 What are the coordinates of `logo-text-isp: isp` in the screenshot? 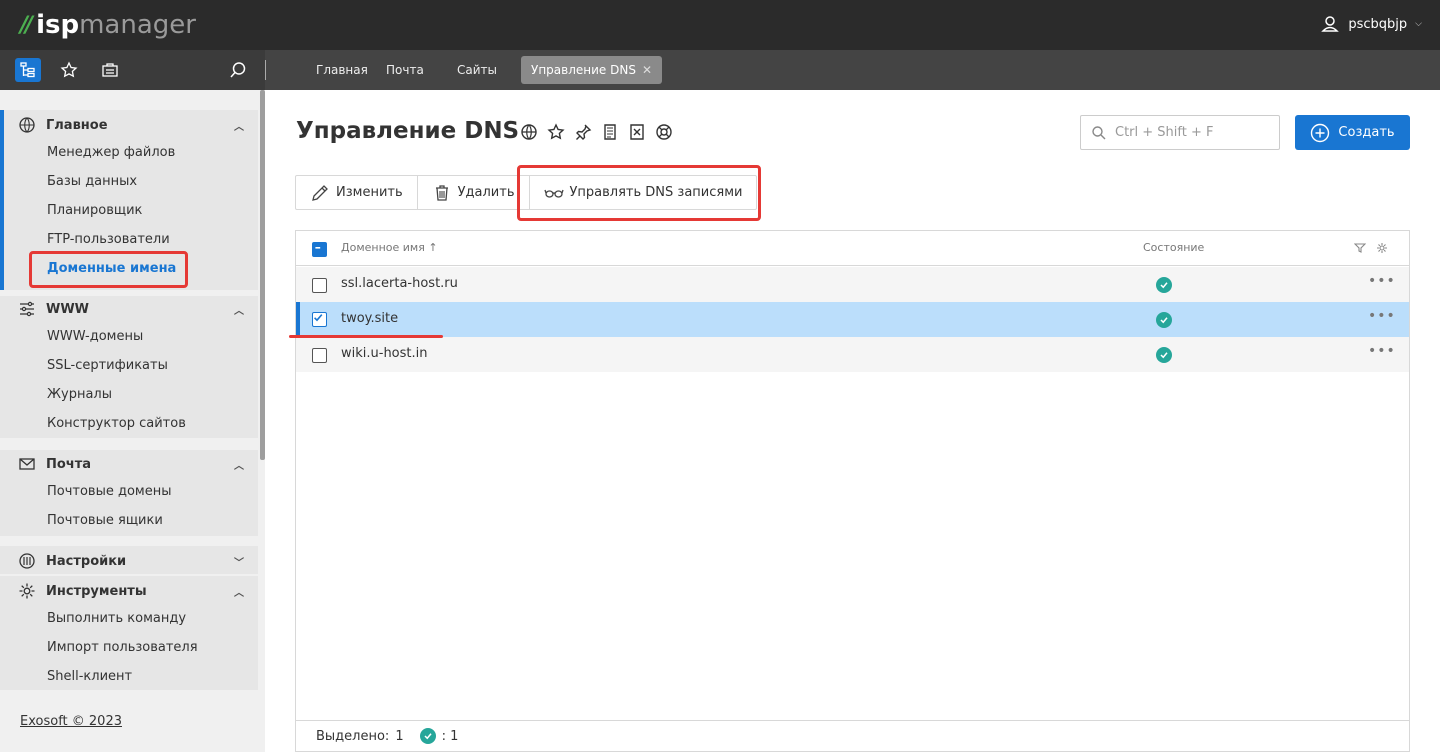 It's located at (58, 25).